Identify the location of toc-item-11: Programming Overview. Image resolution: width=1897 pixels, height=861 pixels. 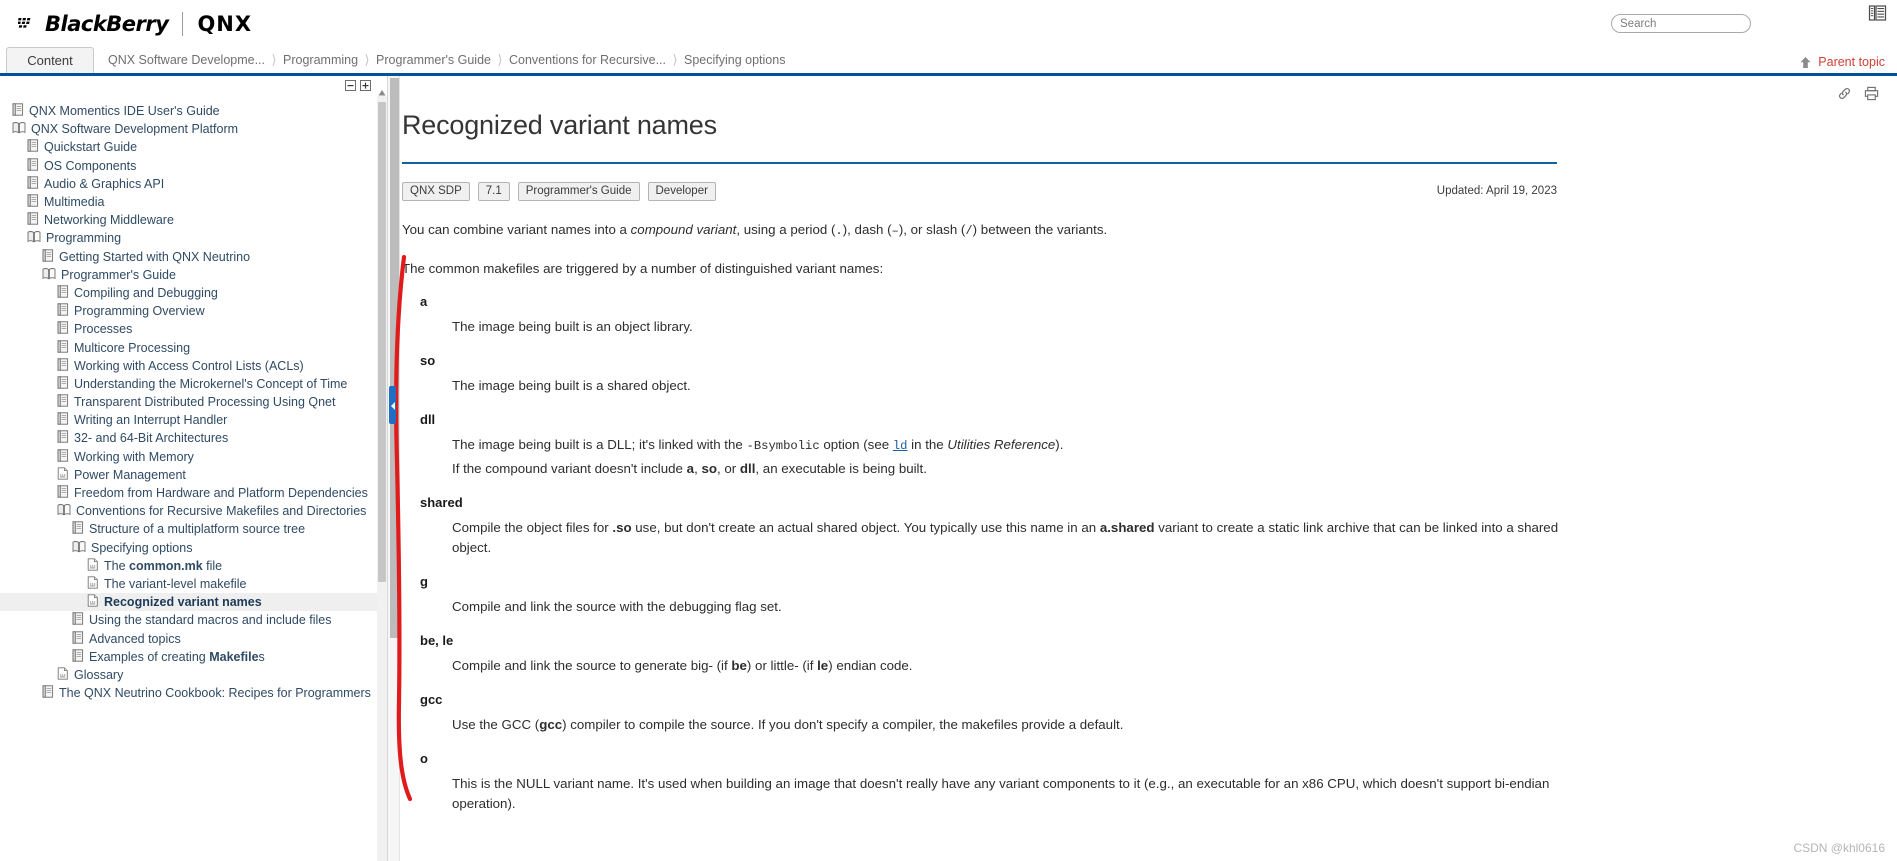
(188, 311).